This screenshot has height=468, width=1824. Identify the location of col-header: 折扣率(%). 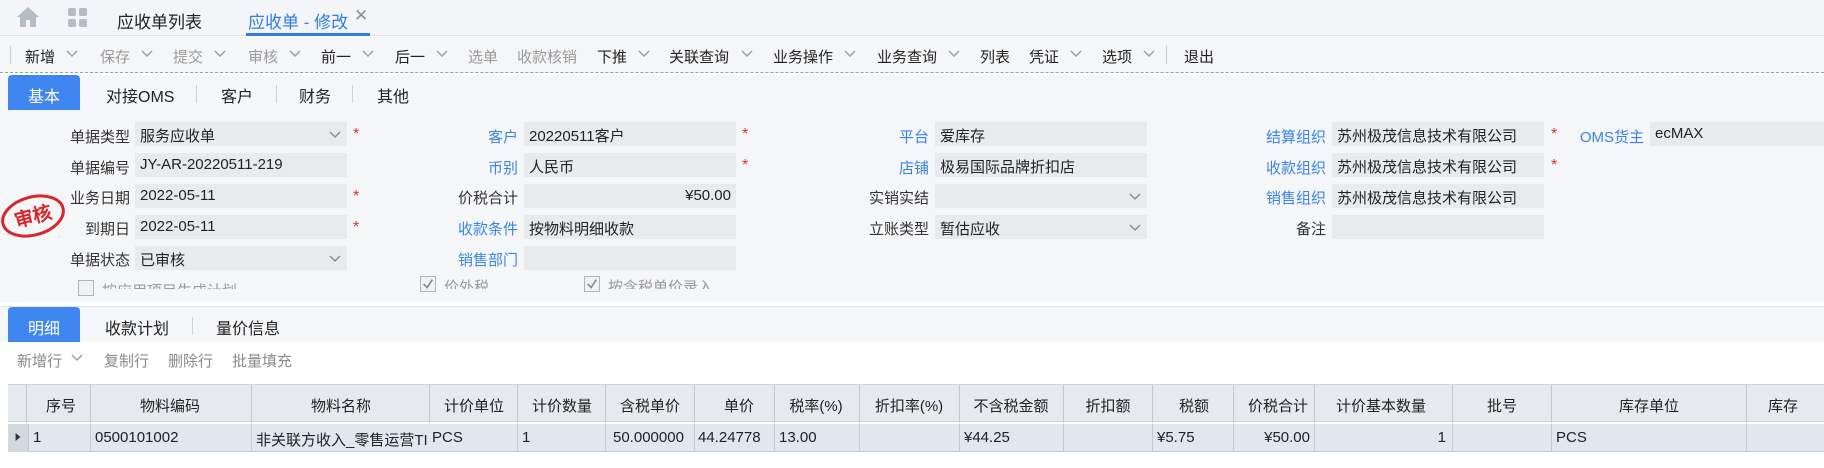
(909, 405).